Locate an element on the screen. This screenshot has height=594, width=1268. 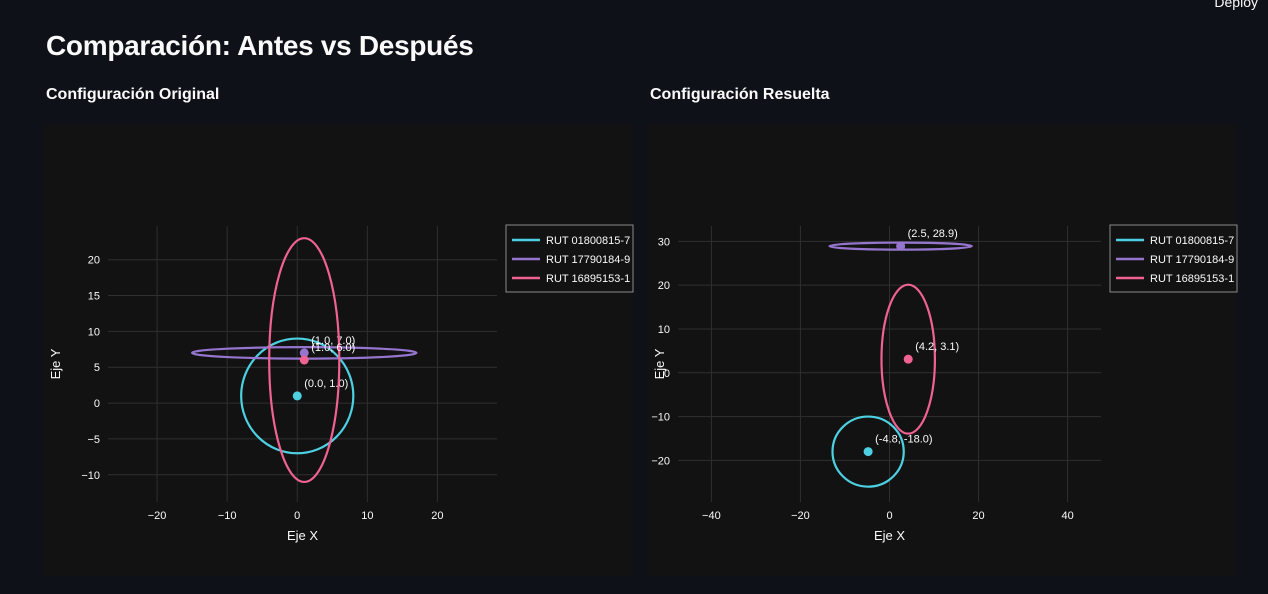
y-tick-label: 15 is located at coordinates (94, 297).